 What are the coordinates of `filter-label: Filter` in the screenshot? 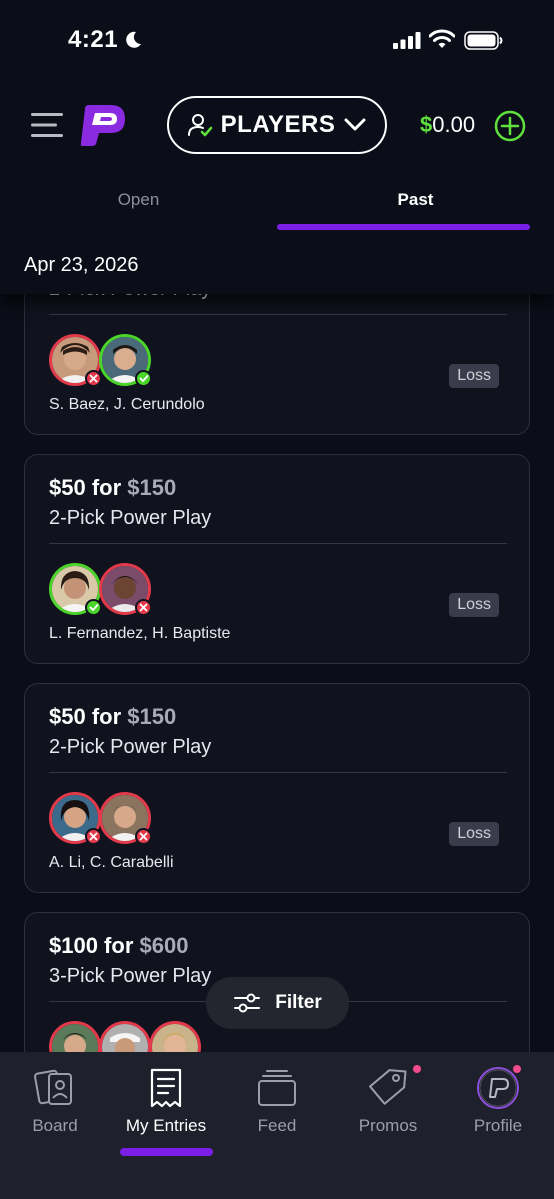 It's located at (298, 1002).